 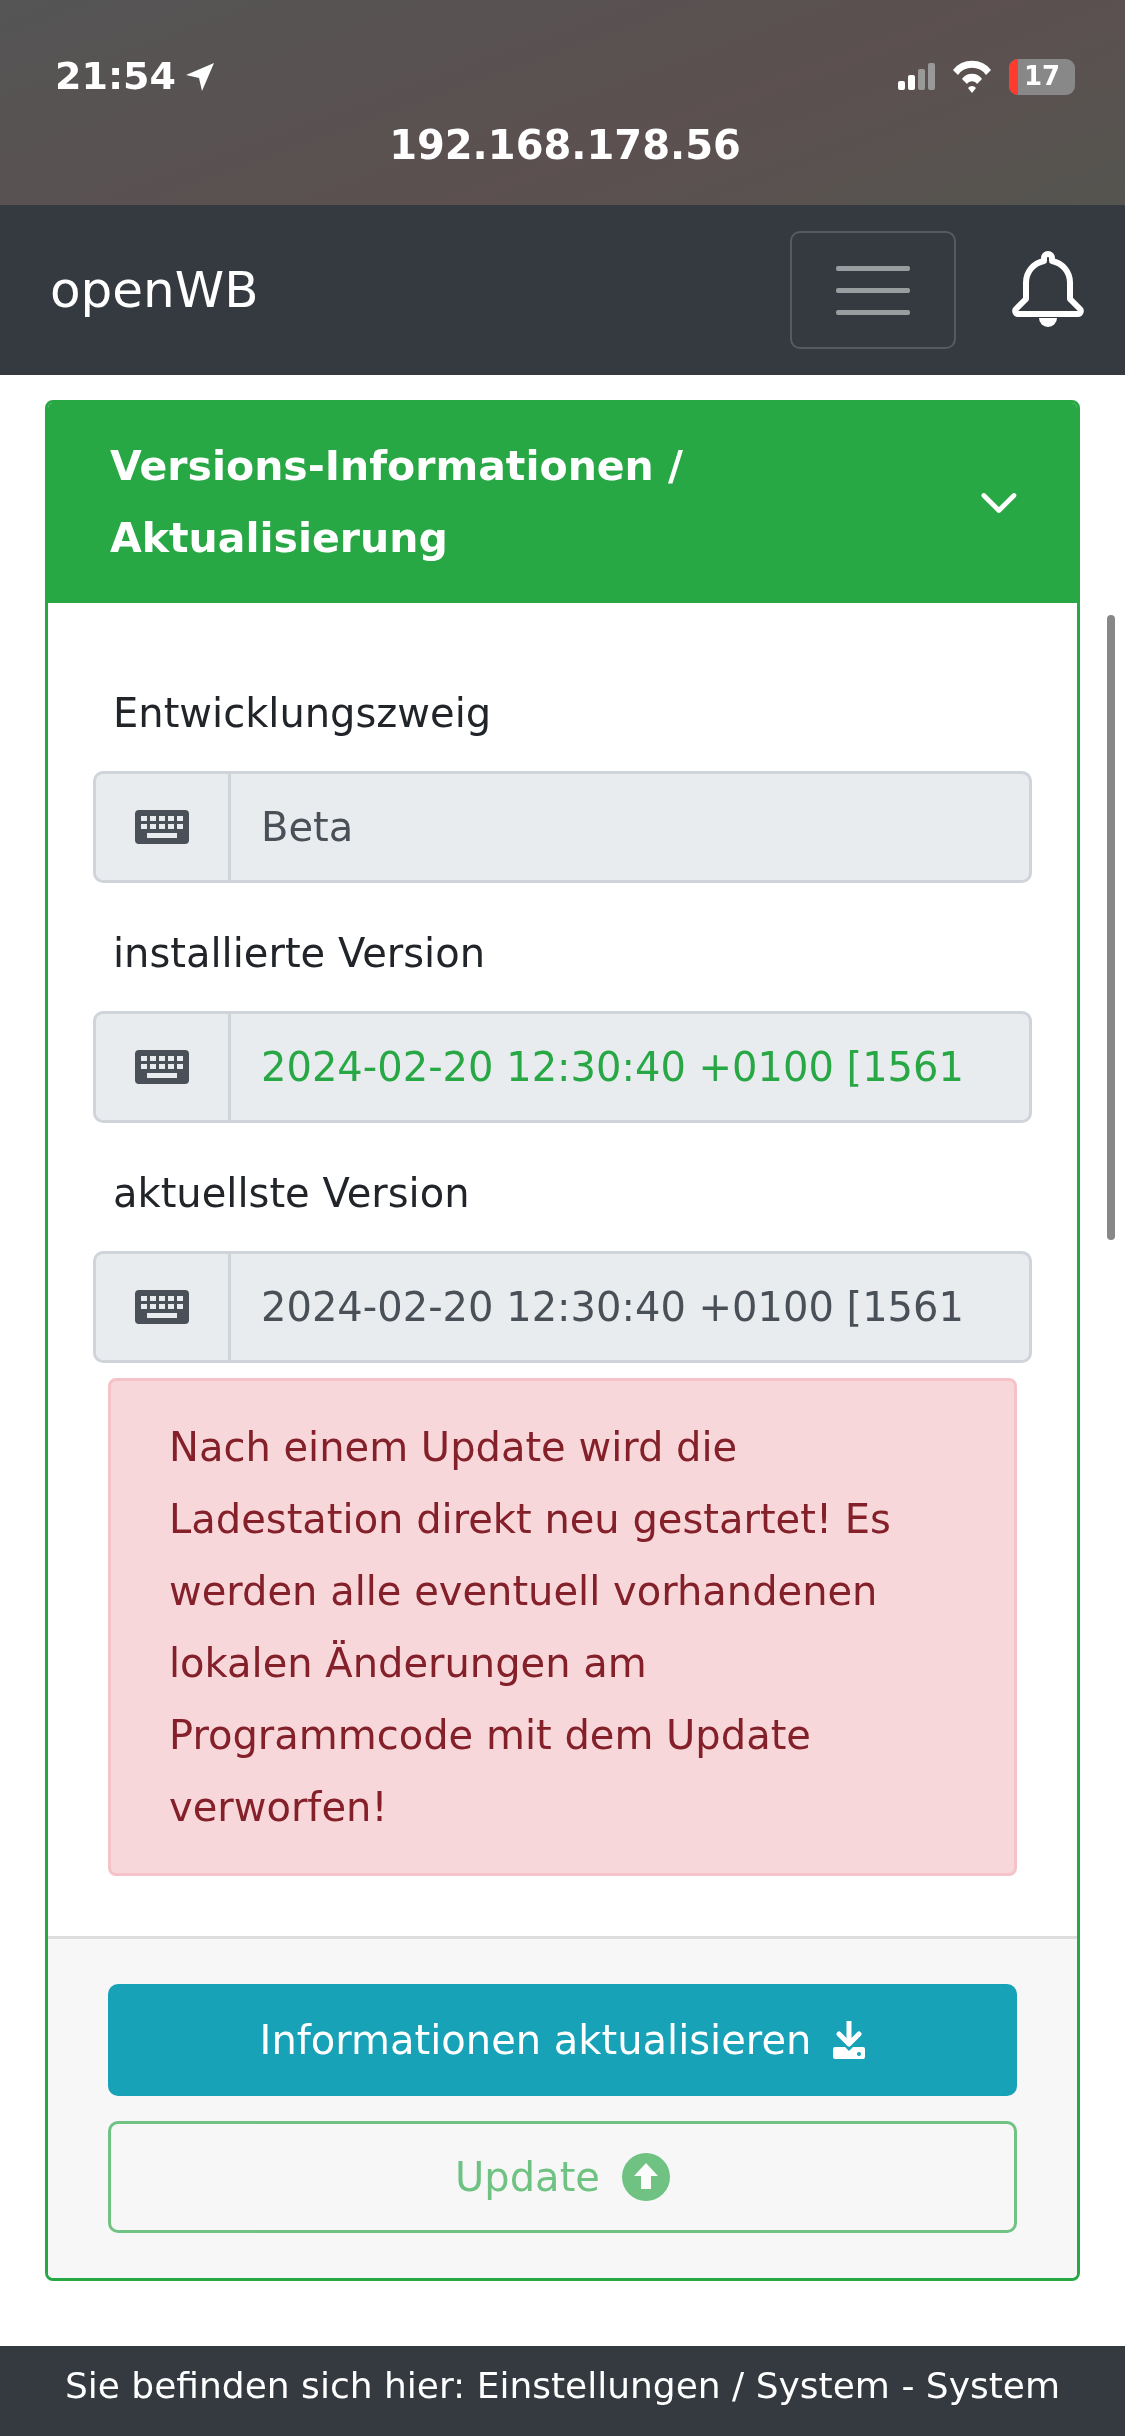 I want to click on navbar-brand: openWB, so click(x=154, y=290).